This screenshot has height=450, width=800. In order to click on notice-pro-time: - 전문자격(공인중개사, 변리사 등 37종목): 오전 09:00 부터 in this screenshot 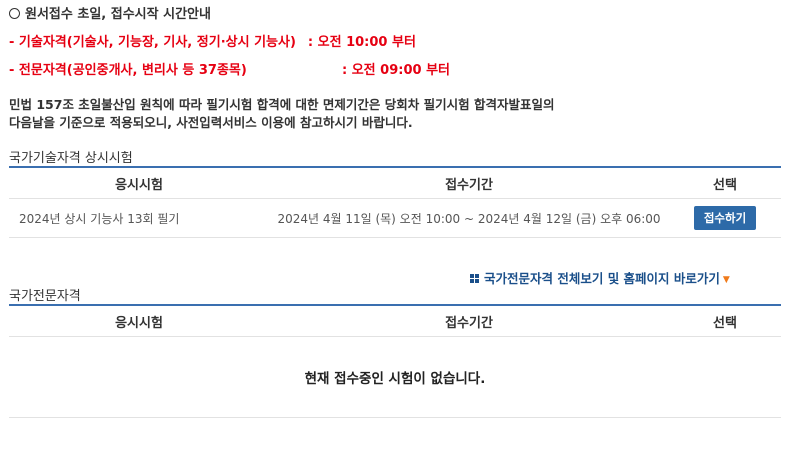, I will do `click(229, 70)`.